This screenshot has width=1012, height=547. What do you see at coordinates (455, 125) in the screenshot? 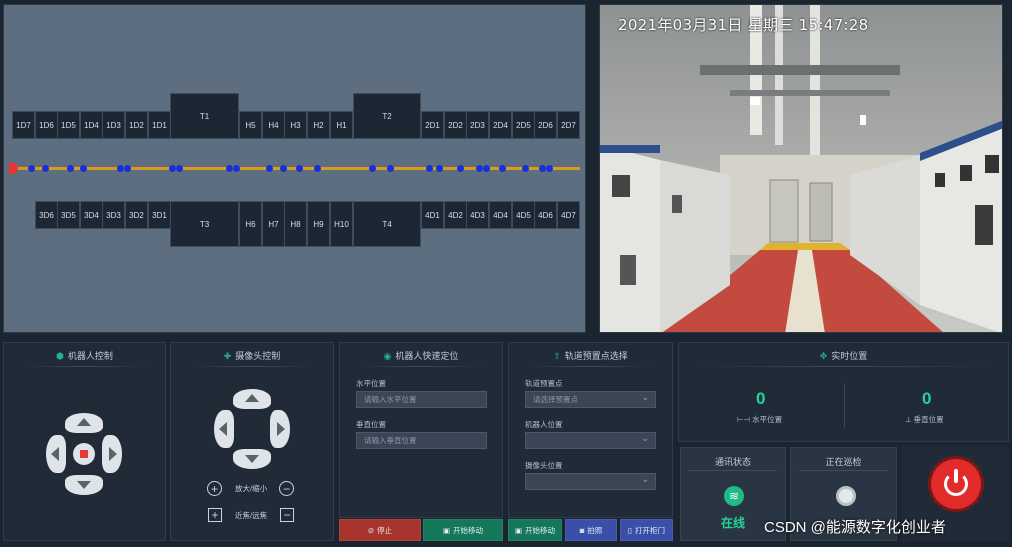
I see `cabinet-2d2: 2D2` at bounding box center [455, 125].